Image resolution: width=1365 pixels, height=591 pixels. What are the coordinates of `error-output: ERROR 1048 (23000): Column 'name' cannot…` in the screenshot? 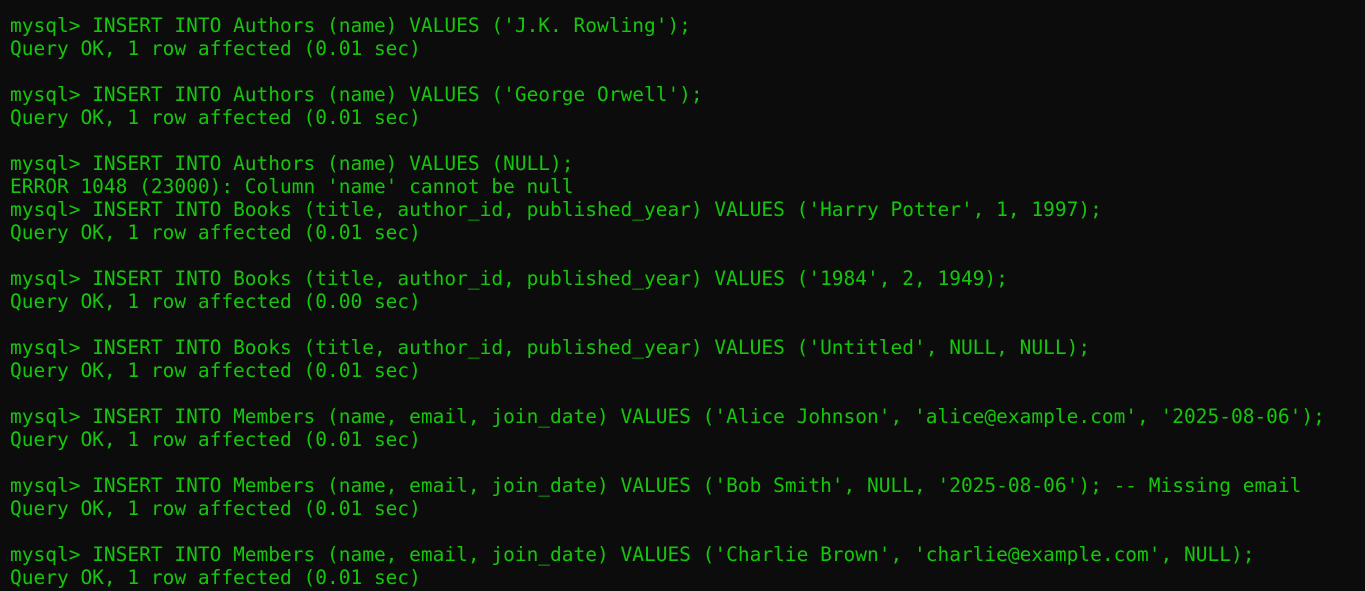 It's located at (292, 186).